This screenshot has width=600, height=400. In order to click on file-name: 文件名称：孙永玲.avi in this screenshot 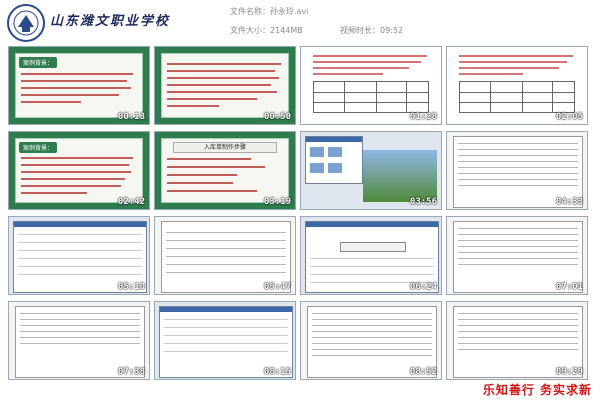, I will do `click(269, 11)`.